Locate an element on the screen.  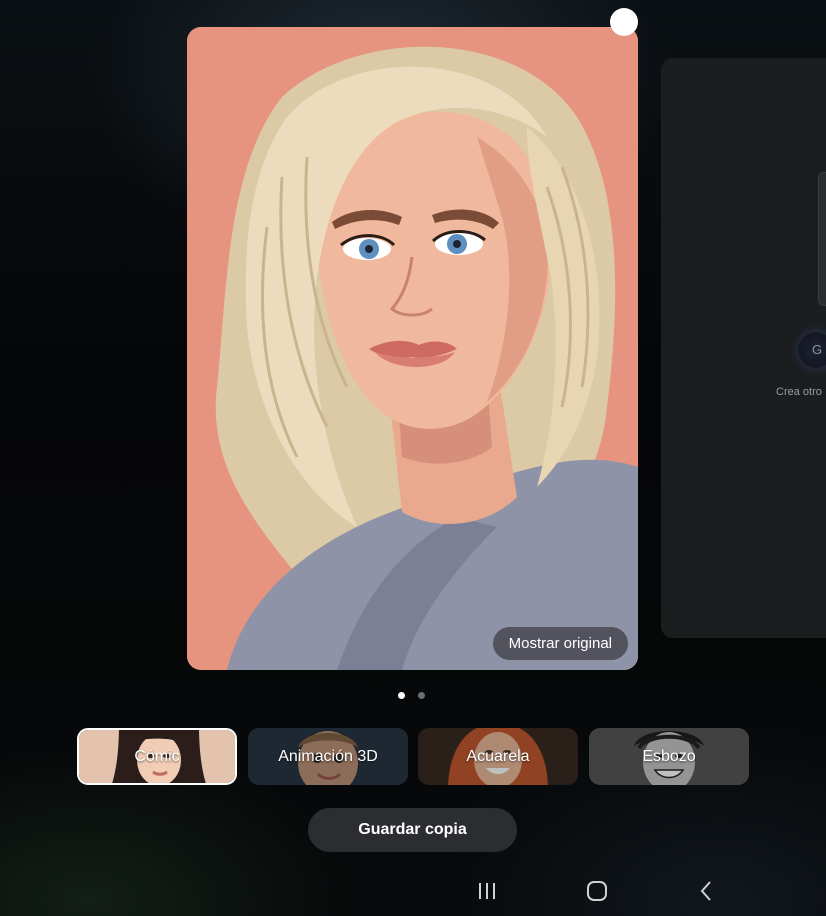
style-chip-sketch: Esbozo is located at coordinates (669, 756).